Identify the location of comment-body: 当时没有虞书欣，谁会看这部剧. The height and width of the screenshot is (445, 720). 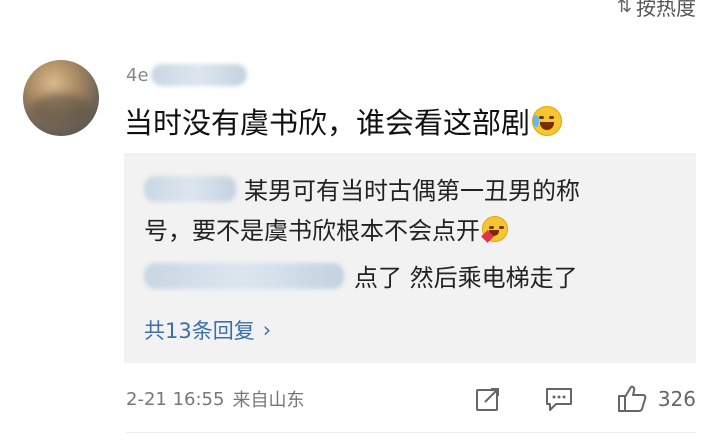
(327, 123).